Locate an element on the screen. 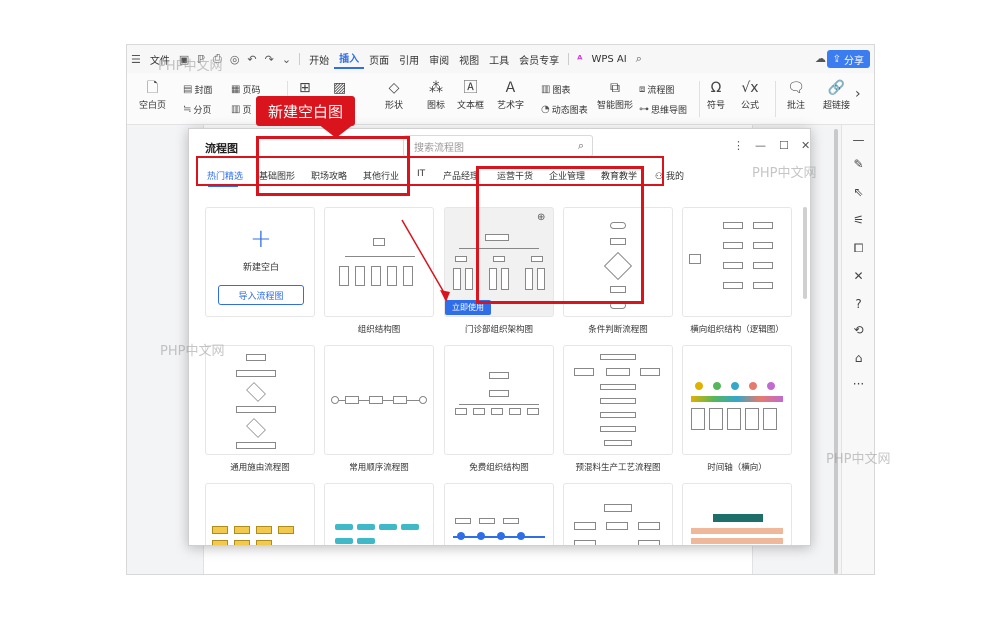  sqrt-icon: √x is located at coordinates (750, 88).